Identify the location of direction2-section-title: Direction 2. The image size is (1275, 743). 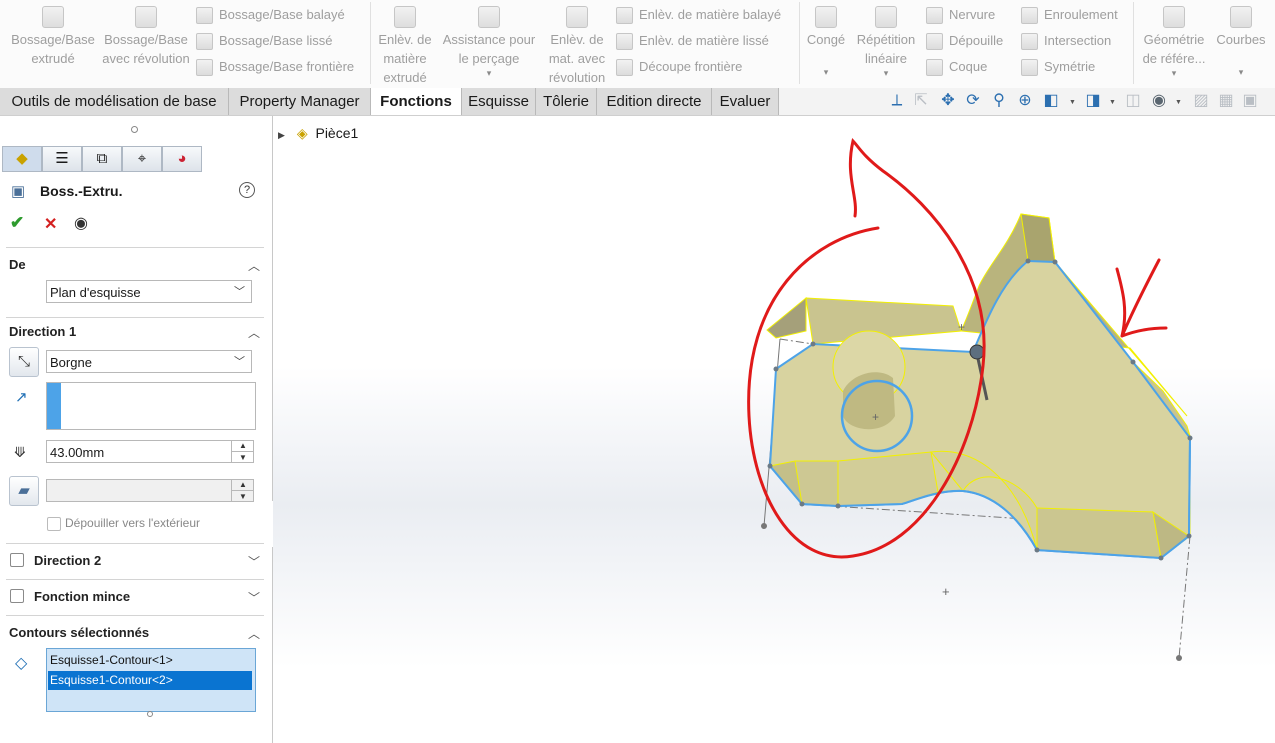
(67, 560).